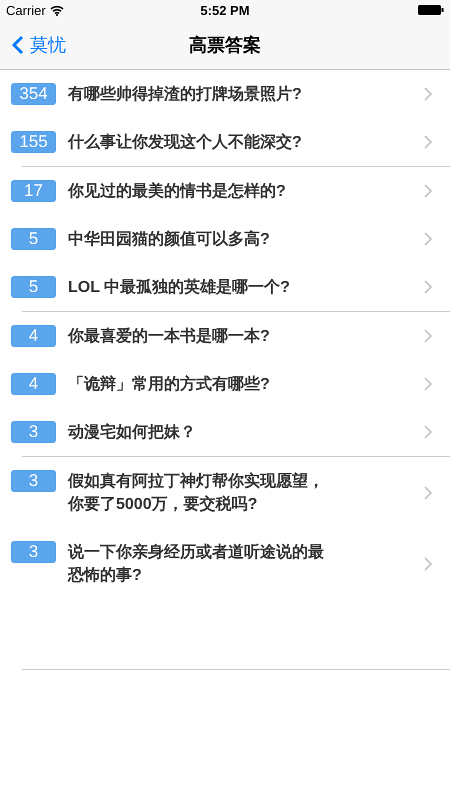 The width and height of the screenshot is (450, 800). Describe the element at coordinates (185, 142) in the screenshot. I see `question-text: 什么事让你发现这个人不能深交?` at that location.